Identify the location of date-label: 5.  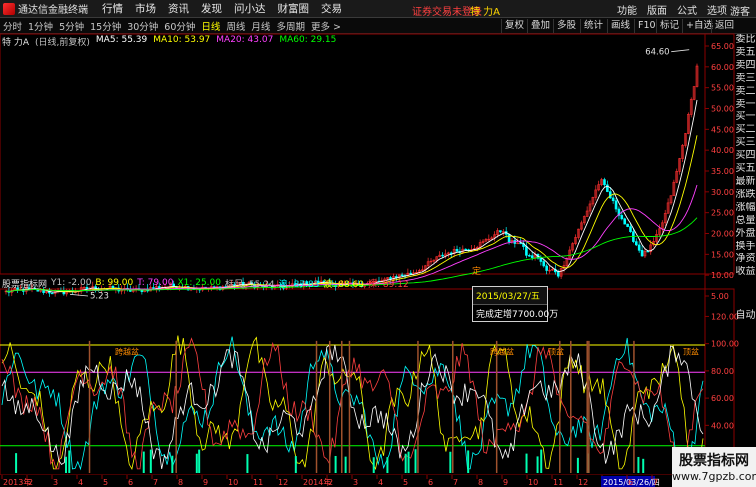
(105, 482).